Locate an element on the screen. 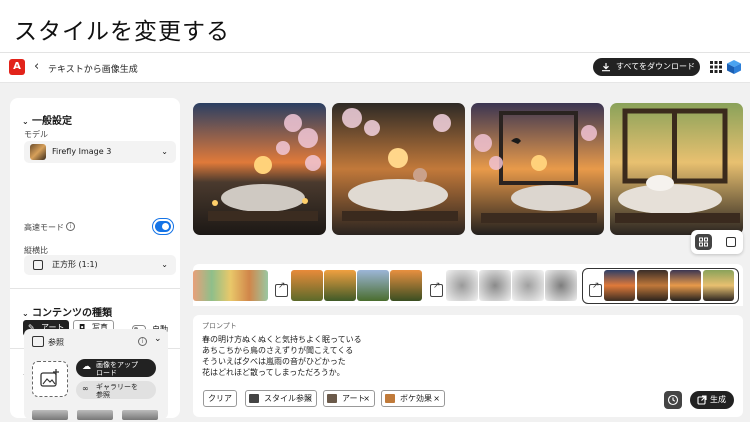 The image size is (750, 422). cloud-upload-icon: ☁ is located at coordinates (86, 367).